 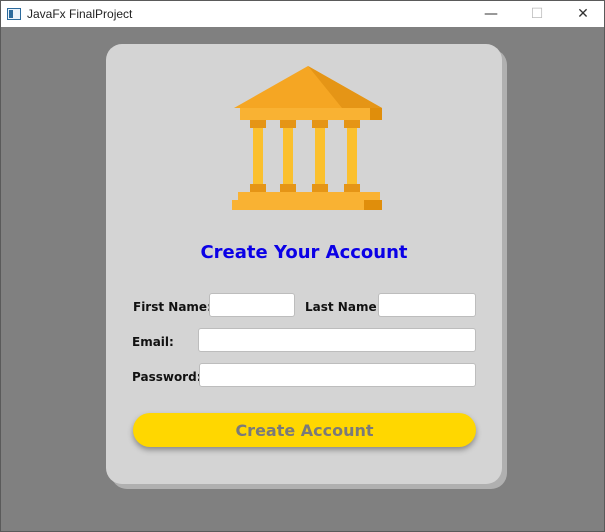 What do you see at coordinates (307, 205) in the screenshot?
I see `base-step-bottom` at bounding box center [307, 205].